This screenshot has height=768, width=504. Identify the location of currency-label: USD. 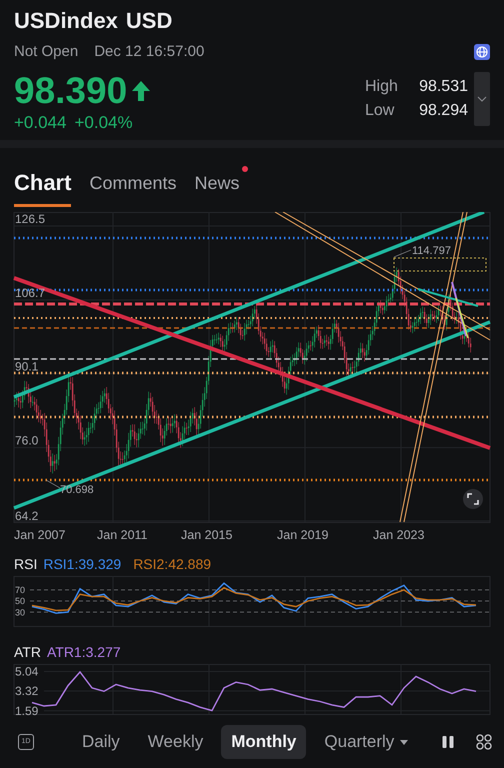
(149, 21).